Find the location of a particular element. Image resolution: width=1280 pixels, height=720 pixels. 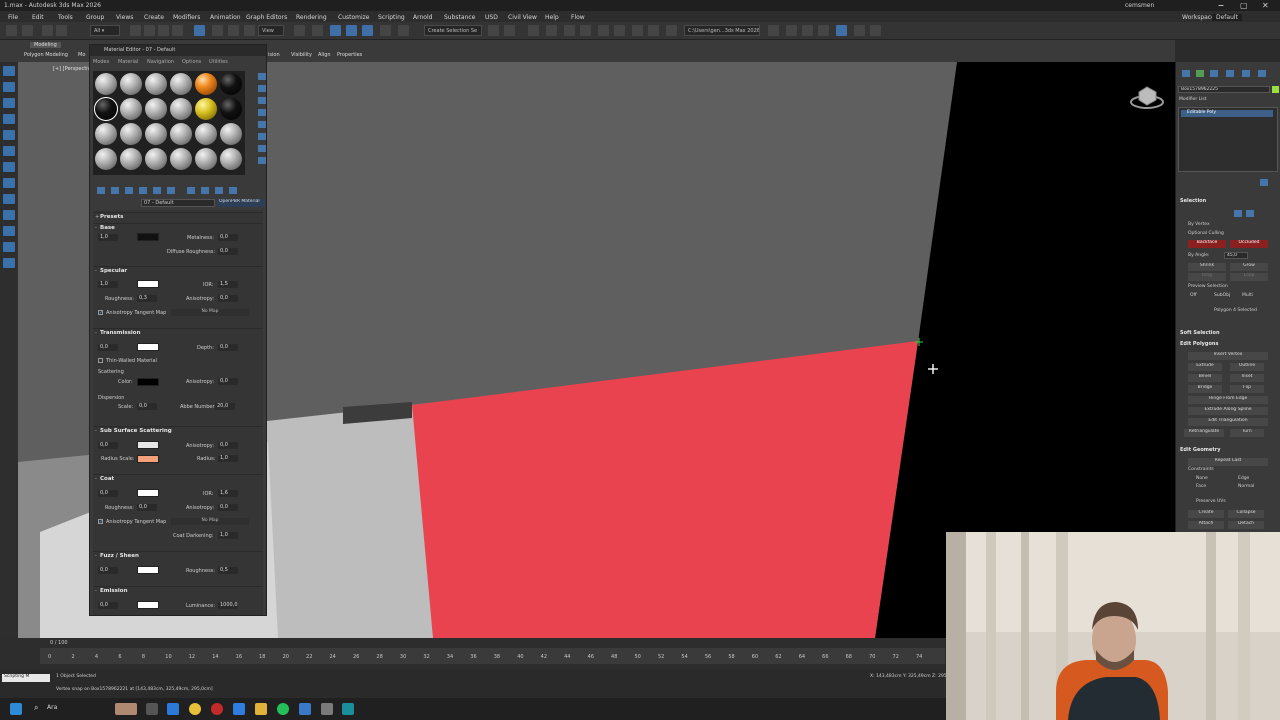

snaps-toggle-icon is located at coordinates (335, 30).